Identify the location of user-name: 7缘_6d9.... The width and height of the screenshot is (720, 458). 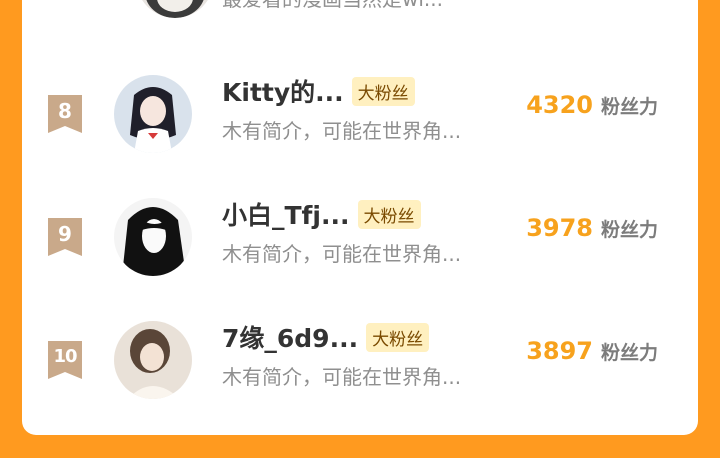
(290, 337).